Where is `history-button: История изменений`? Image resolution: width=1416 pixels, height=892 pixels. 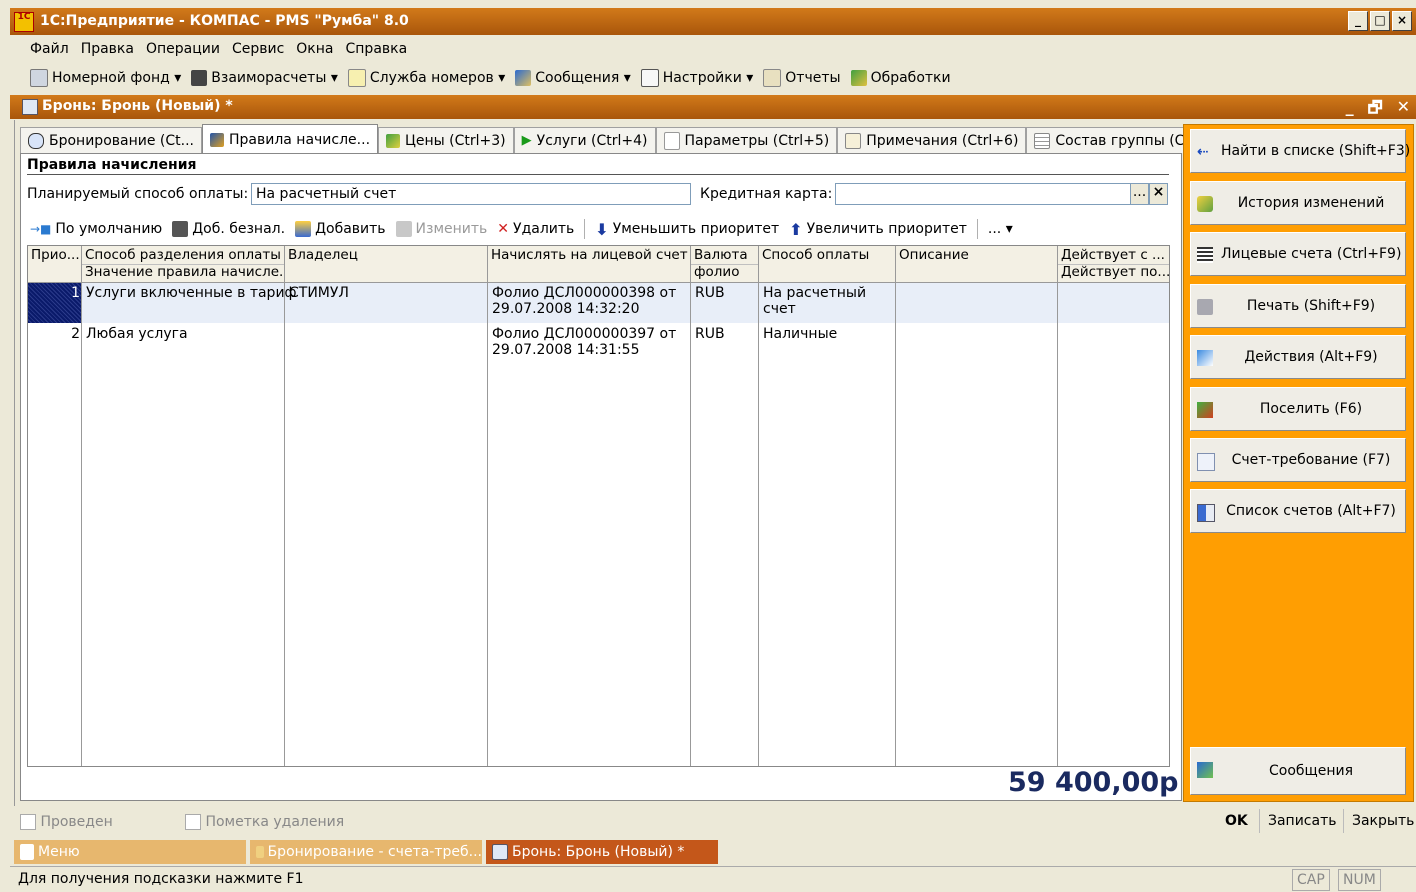
history-button: История изменений is located at coordinates (1298, 203).